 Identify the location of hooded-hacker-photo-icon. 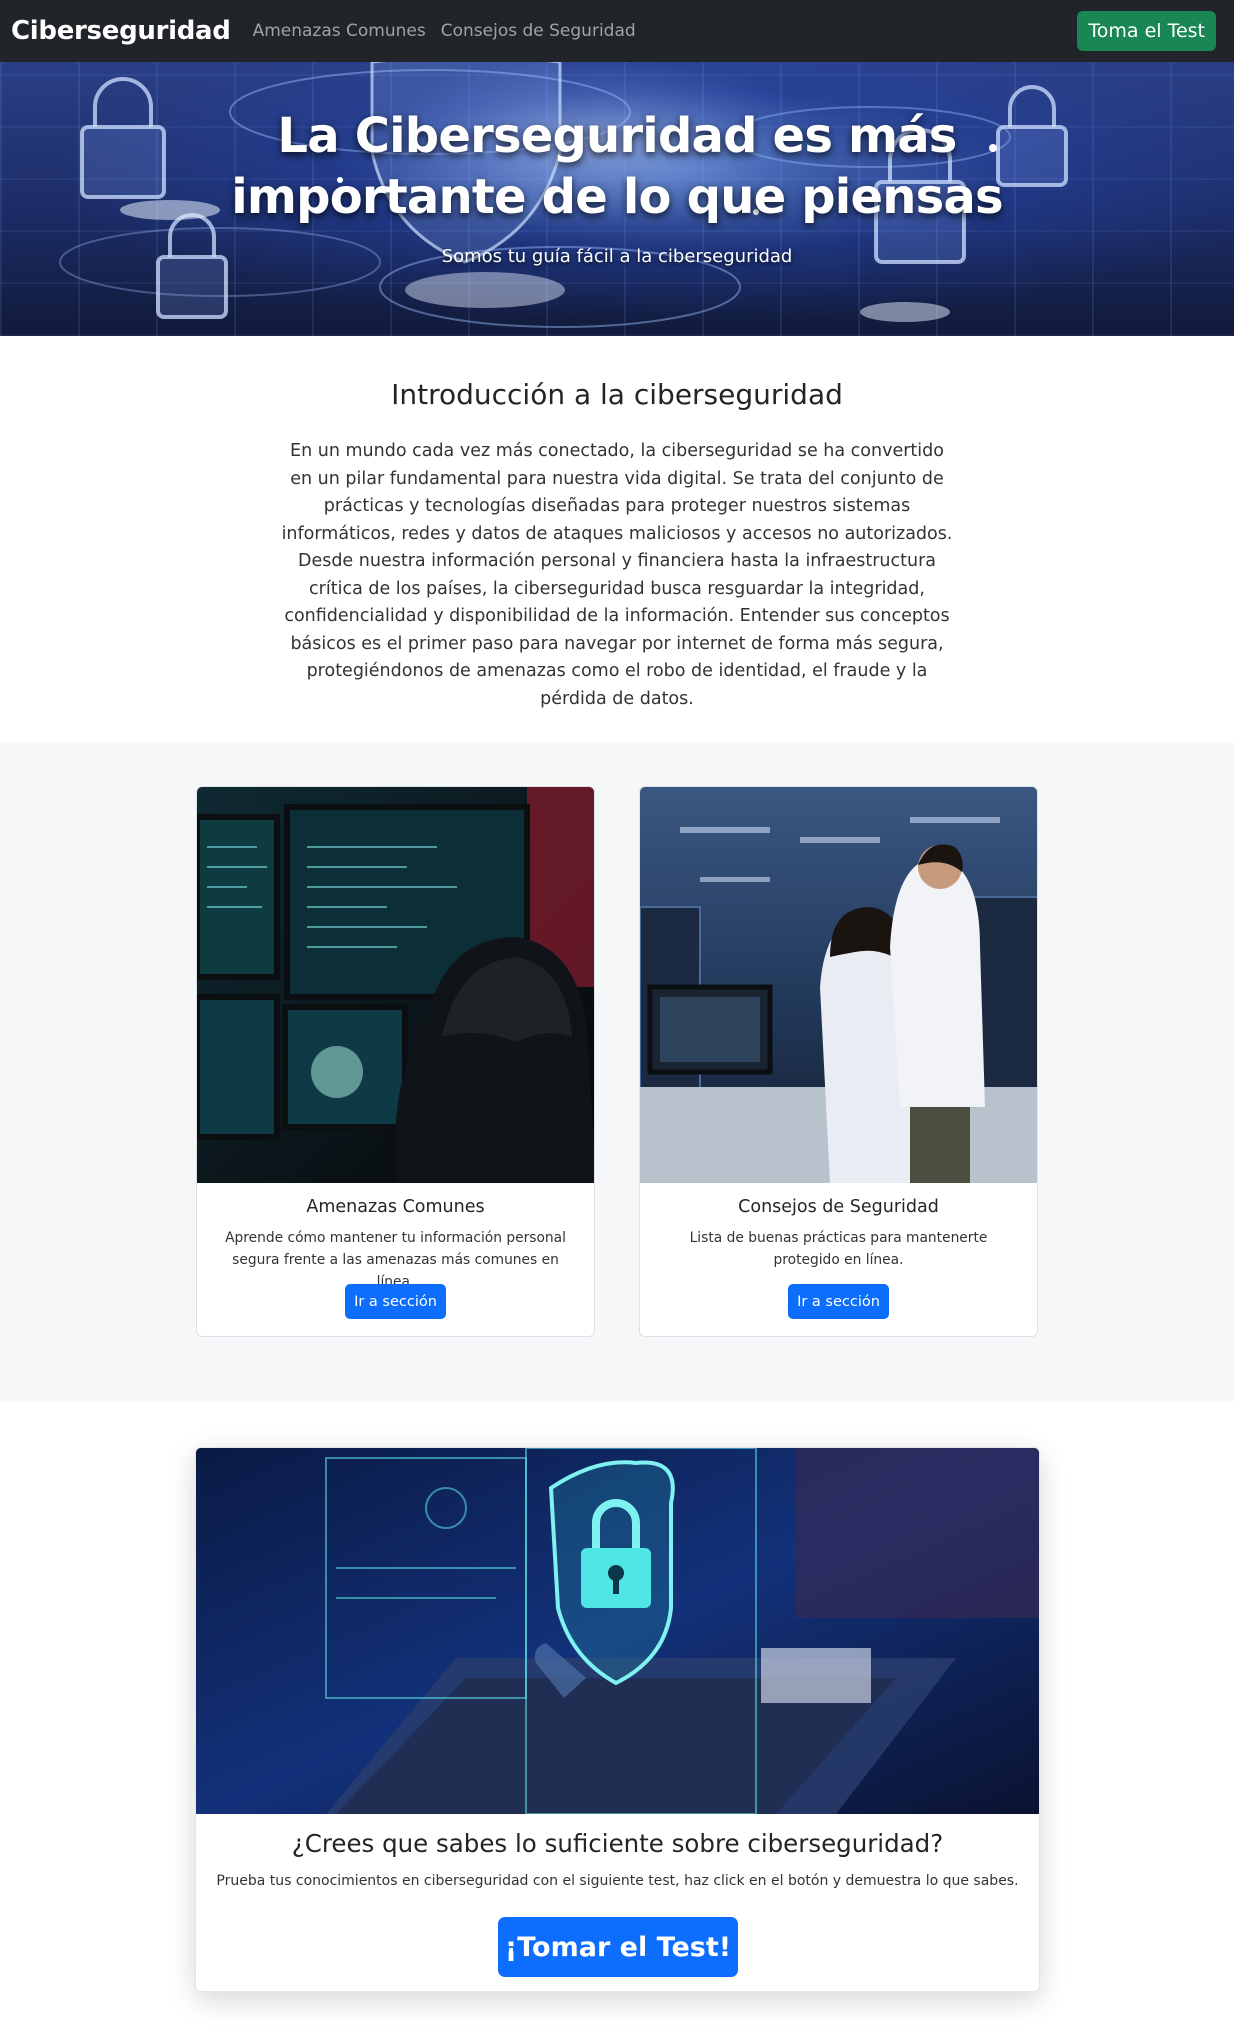
(395, 985).